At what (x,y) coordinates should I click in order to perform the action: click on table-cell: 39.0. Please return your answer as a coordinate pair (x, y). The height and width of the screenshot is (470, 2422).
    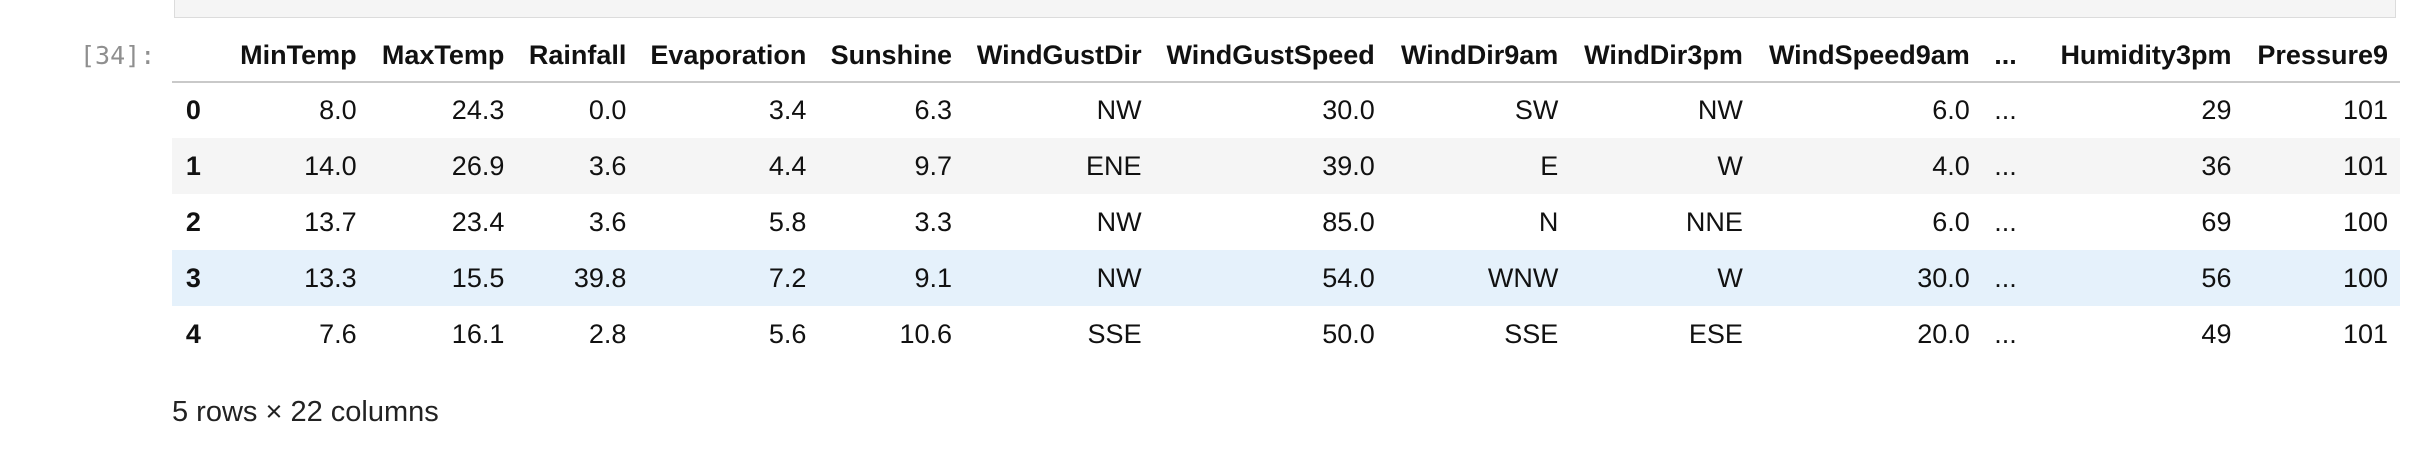
    Looking at the image, I should click on (1348, 165).